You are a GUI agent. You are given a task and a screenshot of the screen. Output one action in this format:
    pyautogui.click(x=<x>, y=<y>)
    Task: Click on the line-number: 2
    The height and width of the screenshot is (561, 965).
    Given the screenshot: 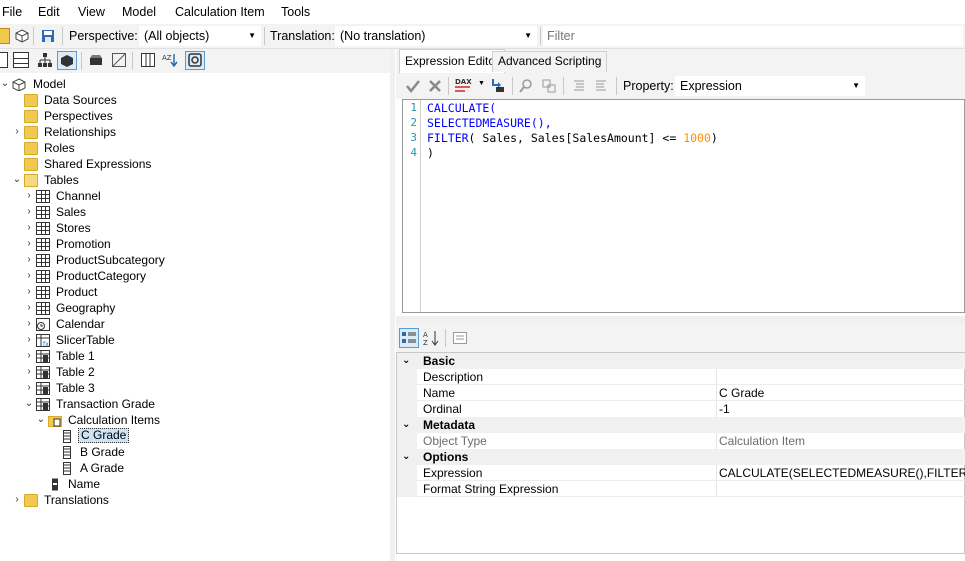 What is the action you would take?
    pyautogui.click(x=413, y=122)
    